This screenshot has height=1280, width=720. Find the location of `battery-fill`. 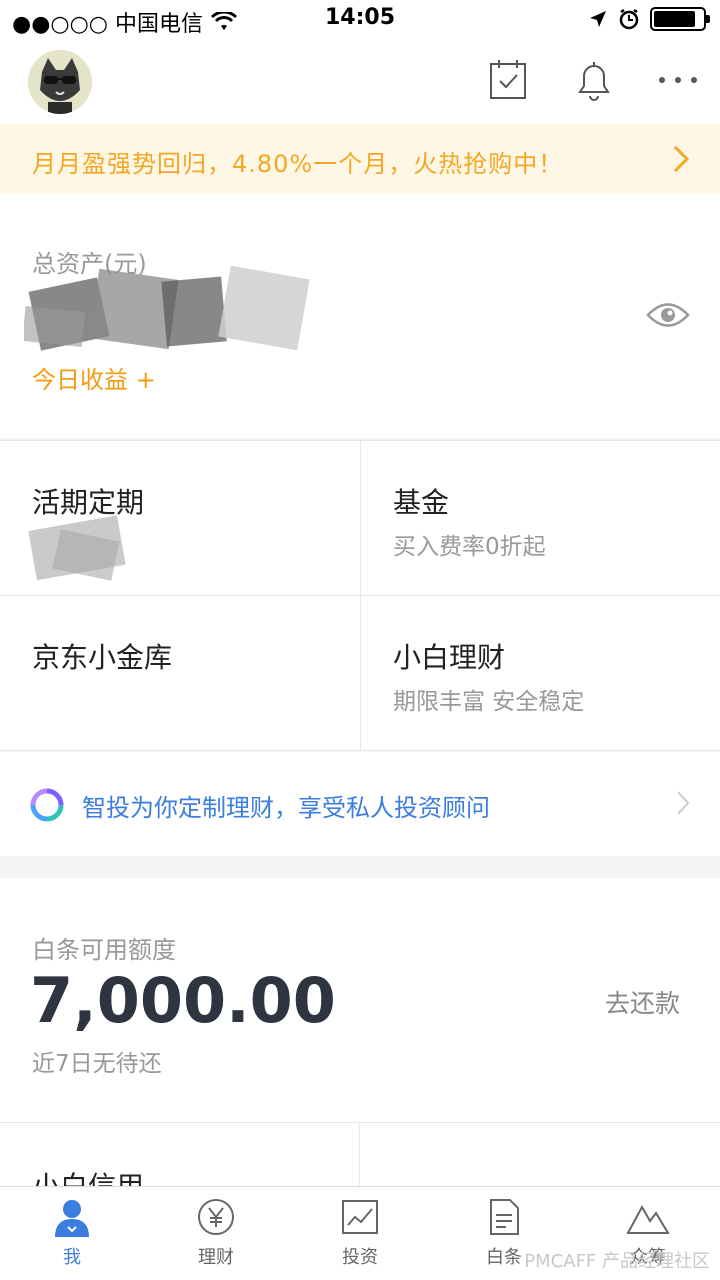

battery-fill is located at coordinates (674, 19).